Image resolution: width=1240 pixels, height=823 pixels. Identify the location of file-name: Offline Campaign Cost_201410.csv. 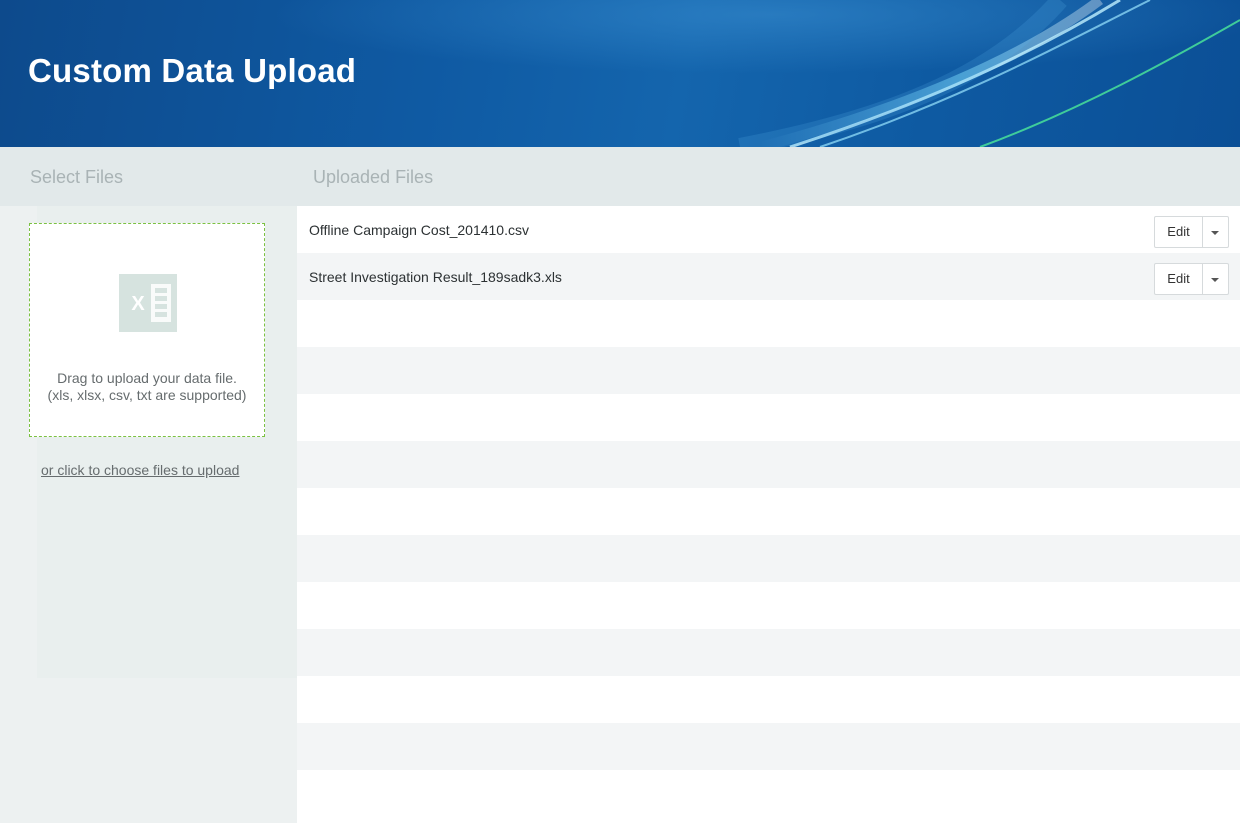
(419, 230).